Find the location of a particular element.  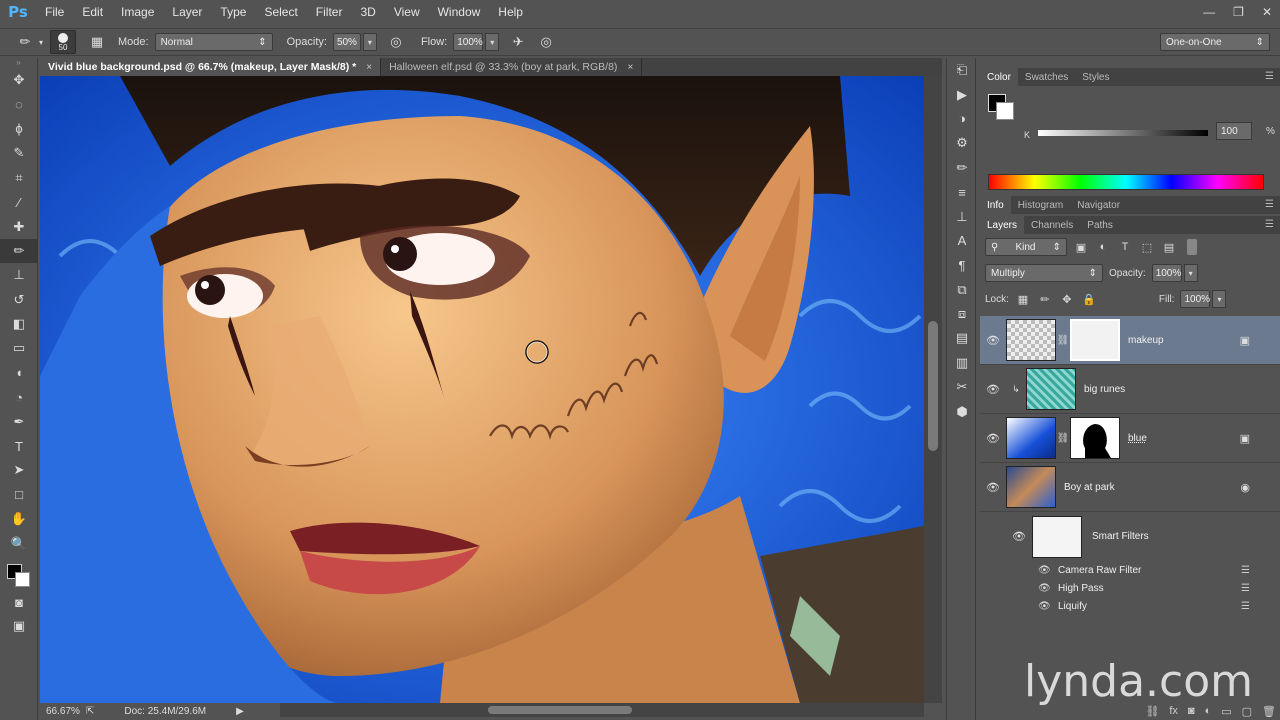

tab-histogram: Histogram is located at coordinates (1041, 205).